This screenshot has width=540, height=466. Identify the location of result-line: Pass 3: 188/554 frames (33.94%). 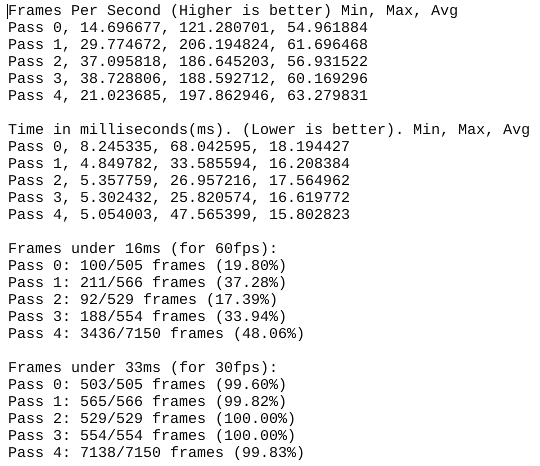
(148, 317).